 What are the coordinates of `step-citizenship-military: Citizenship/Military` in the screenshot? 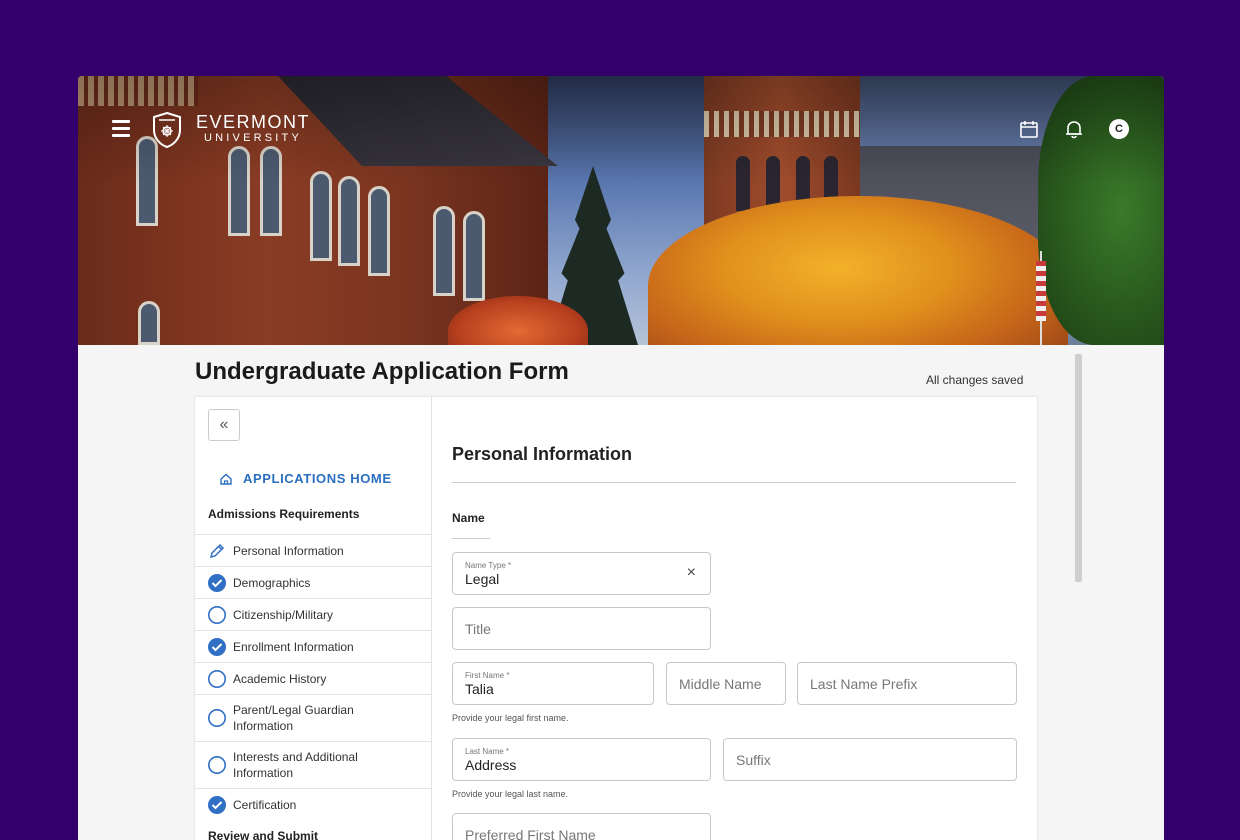 It's located at (313, 614).